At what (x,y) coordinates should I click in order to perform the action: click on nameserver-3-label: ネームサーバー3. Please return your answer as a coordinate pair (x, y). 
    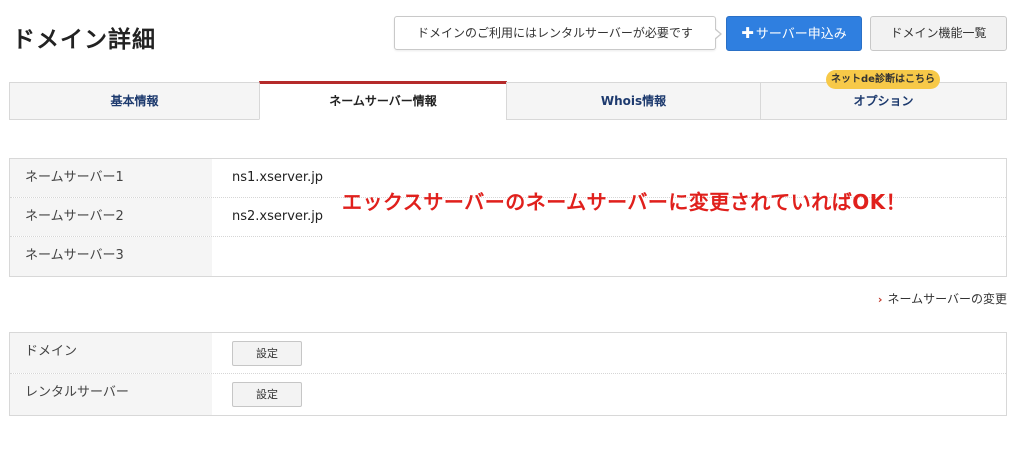
    Looking at the image, I should click on (111, 256).